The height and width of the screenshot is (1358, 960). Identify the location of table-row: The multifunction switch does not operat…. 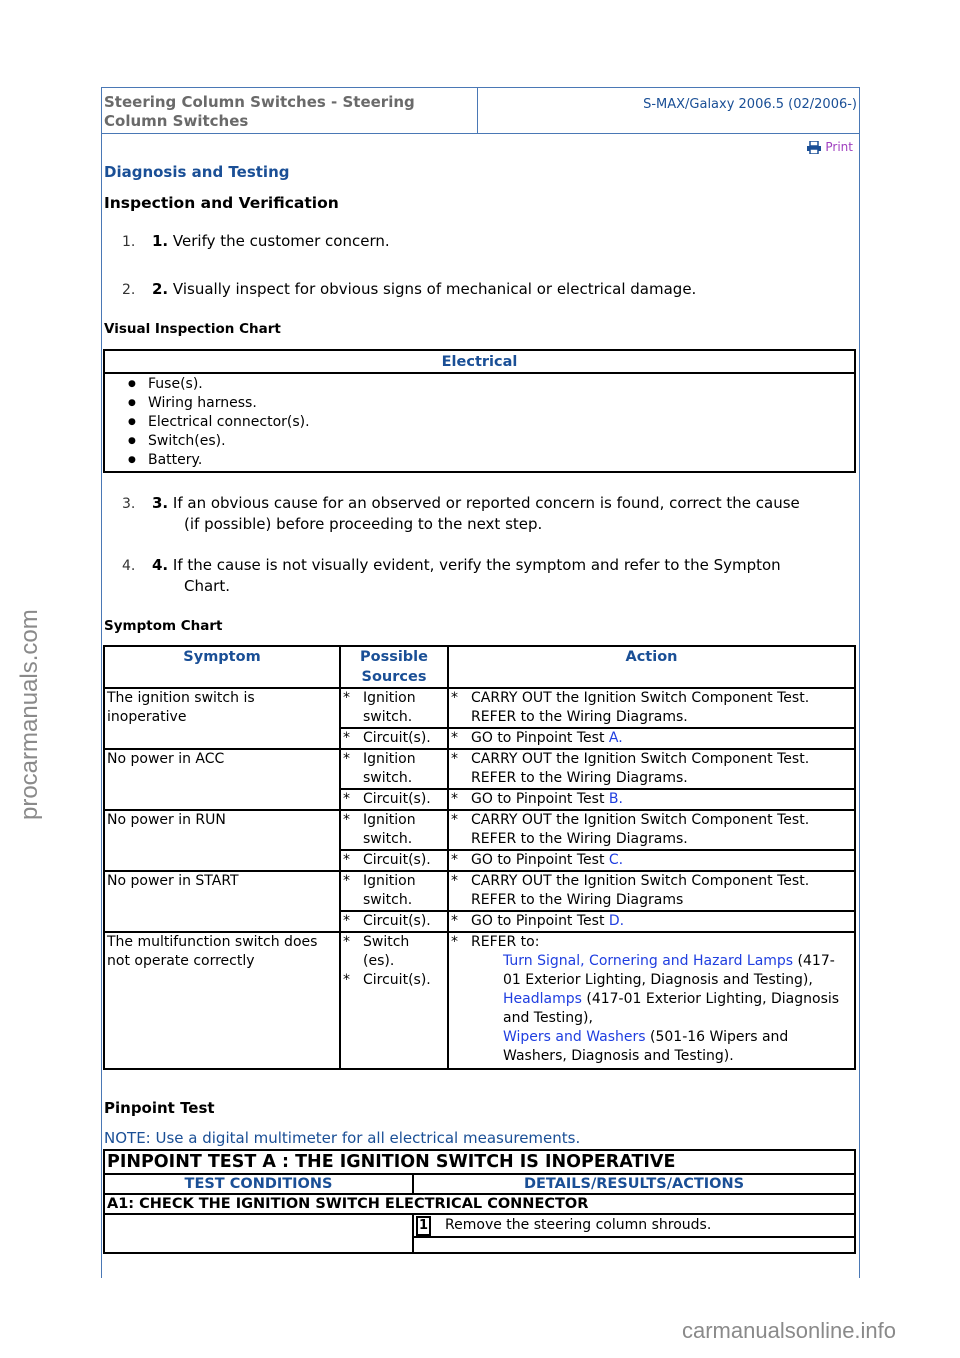
(479, 1000).